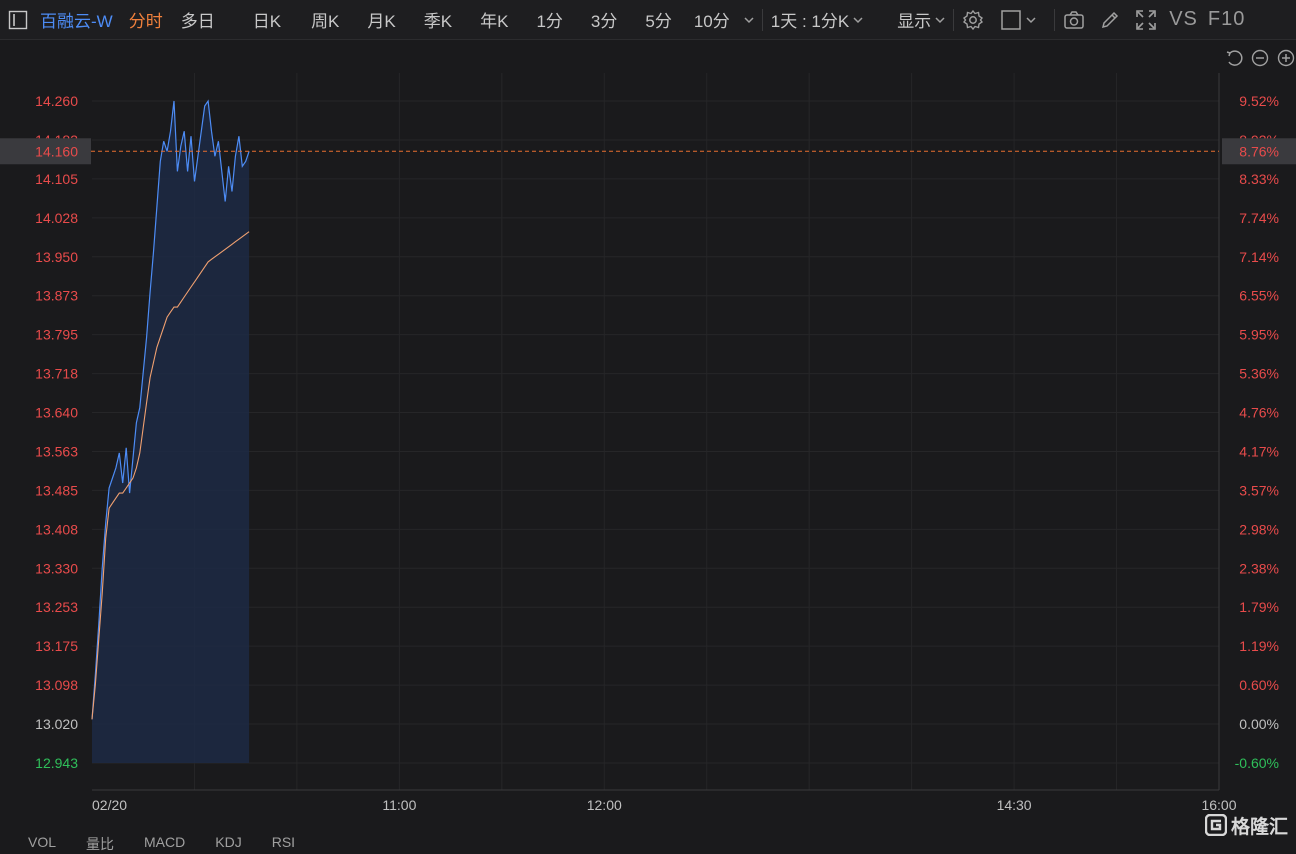 The width and height of the screenshot is (1296, 854). What do you see at coordinates (56, 685) in the screenshot?
I see `price-tick-label: 13.098` at bounding box center [56, 685].